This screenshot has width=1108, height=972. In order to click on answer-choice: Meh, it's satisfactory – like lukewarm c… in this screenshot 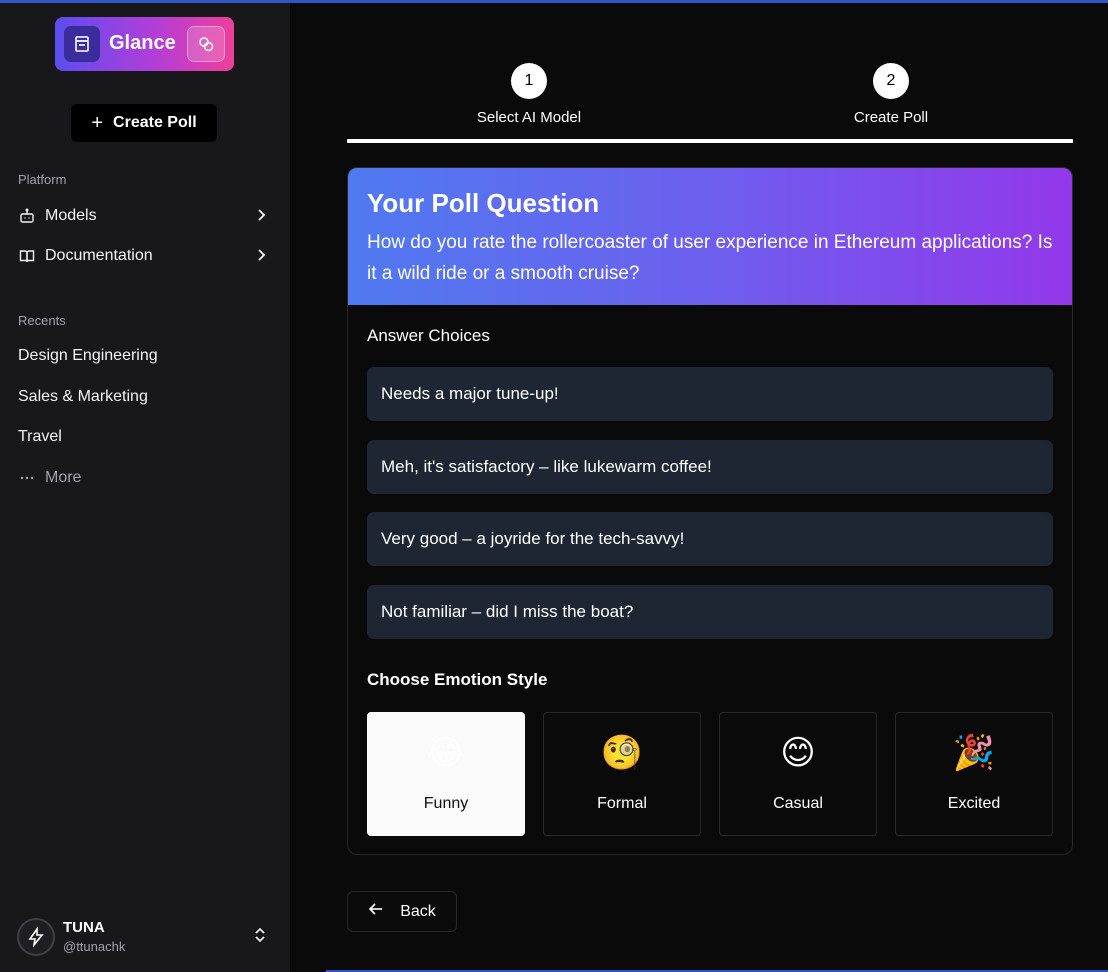, I will do `click(710, 467)`.